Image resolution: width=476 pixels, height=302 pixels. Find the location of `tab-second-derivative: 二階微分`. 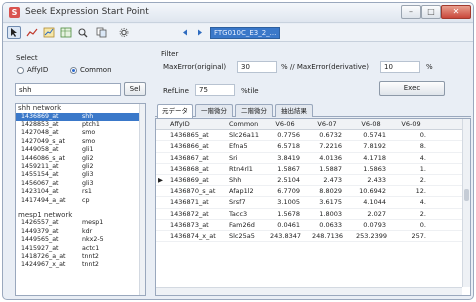

tab-second-derivative: 二階微分 is located at coordinates (254, 110).